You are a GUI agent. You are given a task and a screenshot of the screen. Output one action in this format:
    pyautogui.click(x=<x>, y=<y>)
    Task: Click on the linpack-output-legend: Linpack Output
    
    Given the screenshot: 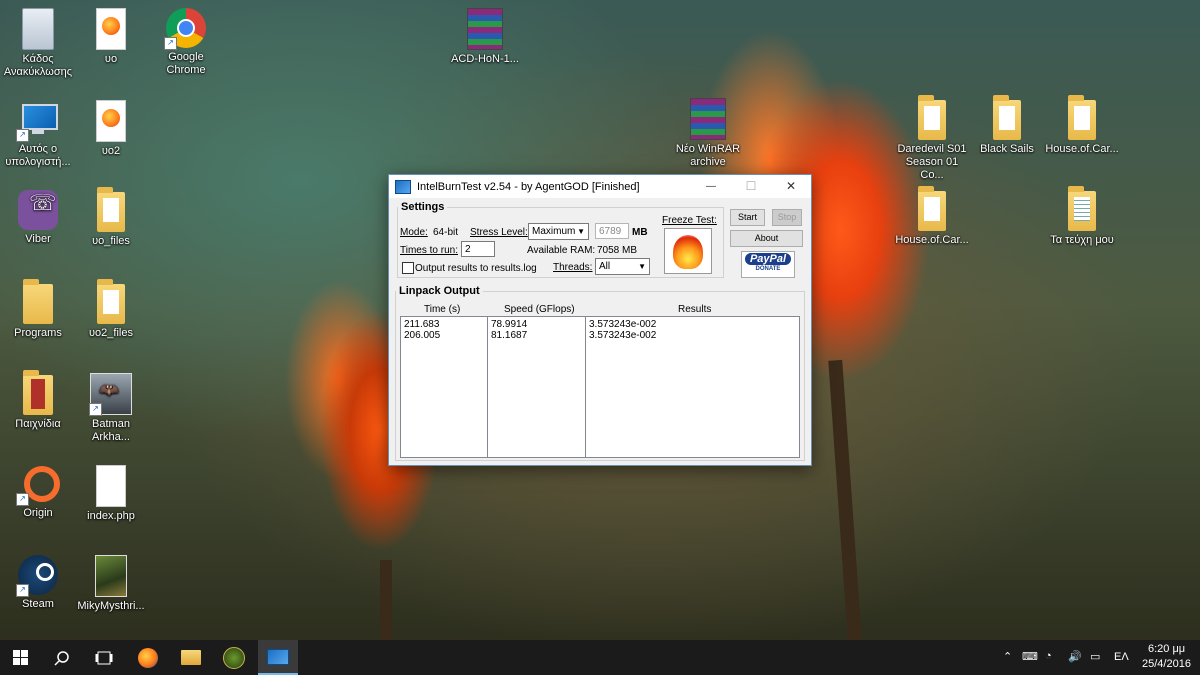 What is the action you would take?
    pyautogui.click(x=439, y=291)
    